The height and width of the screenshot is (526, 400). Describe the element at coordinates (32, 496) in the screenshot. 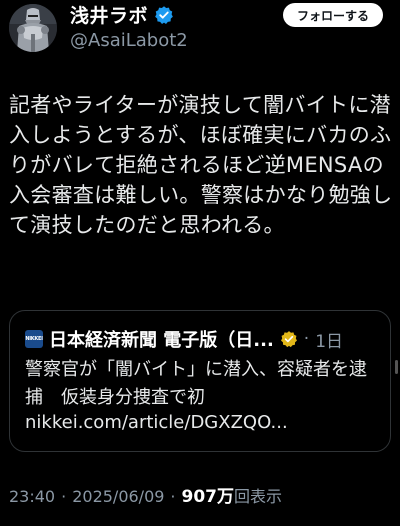

I see `tweet-time: 23:40` at that location.